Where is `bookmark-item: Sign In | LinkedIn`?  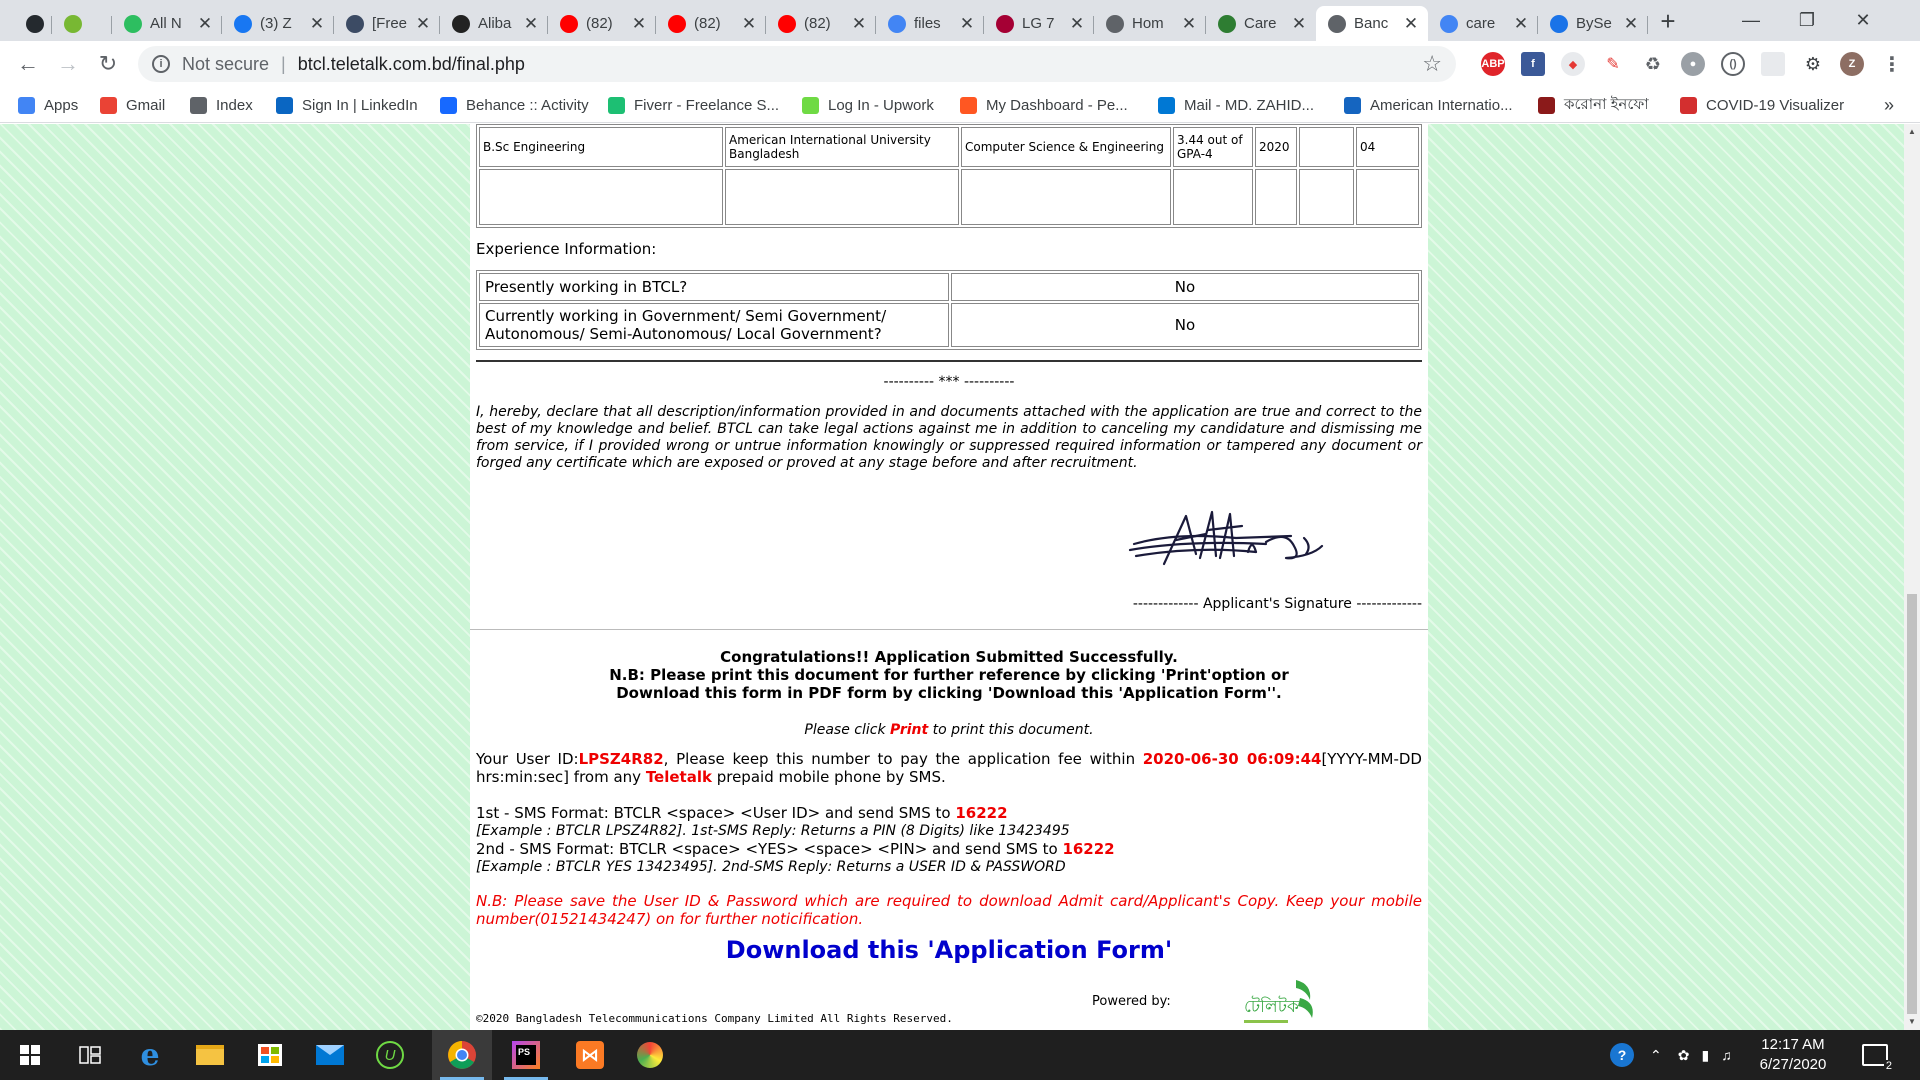
bookmark-item: Sign In | LinkedIn is located at coordinates (347, 105).